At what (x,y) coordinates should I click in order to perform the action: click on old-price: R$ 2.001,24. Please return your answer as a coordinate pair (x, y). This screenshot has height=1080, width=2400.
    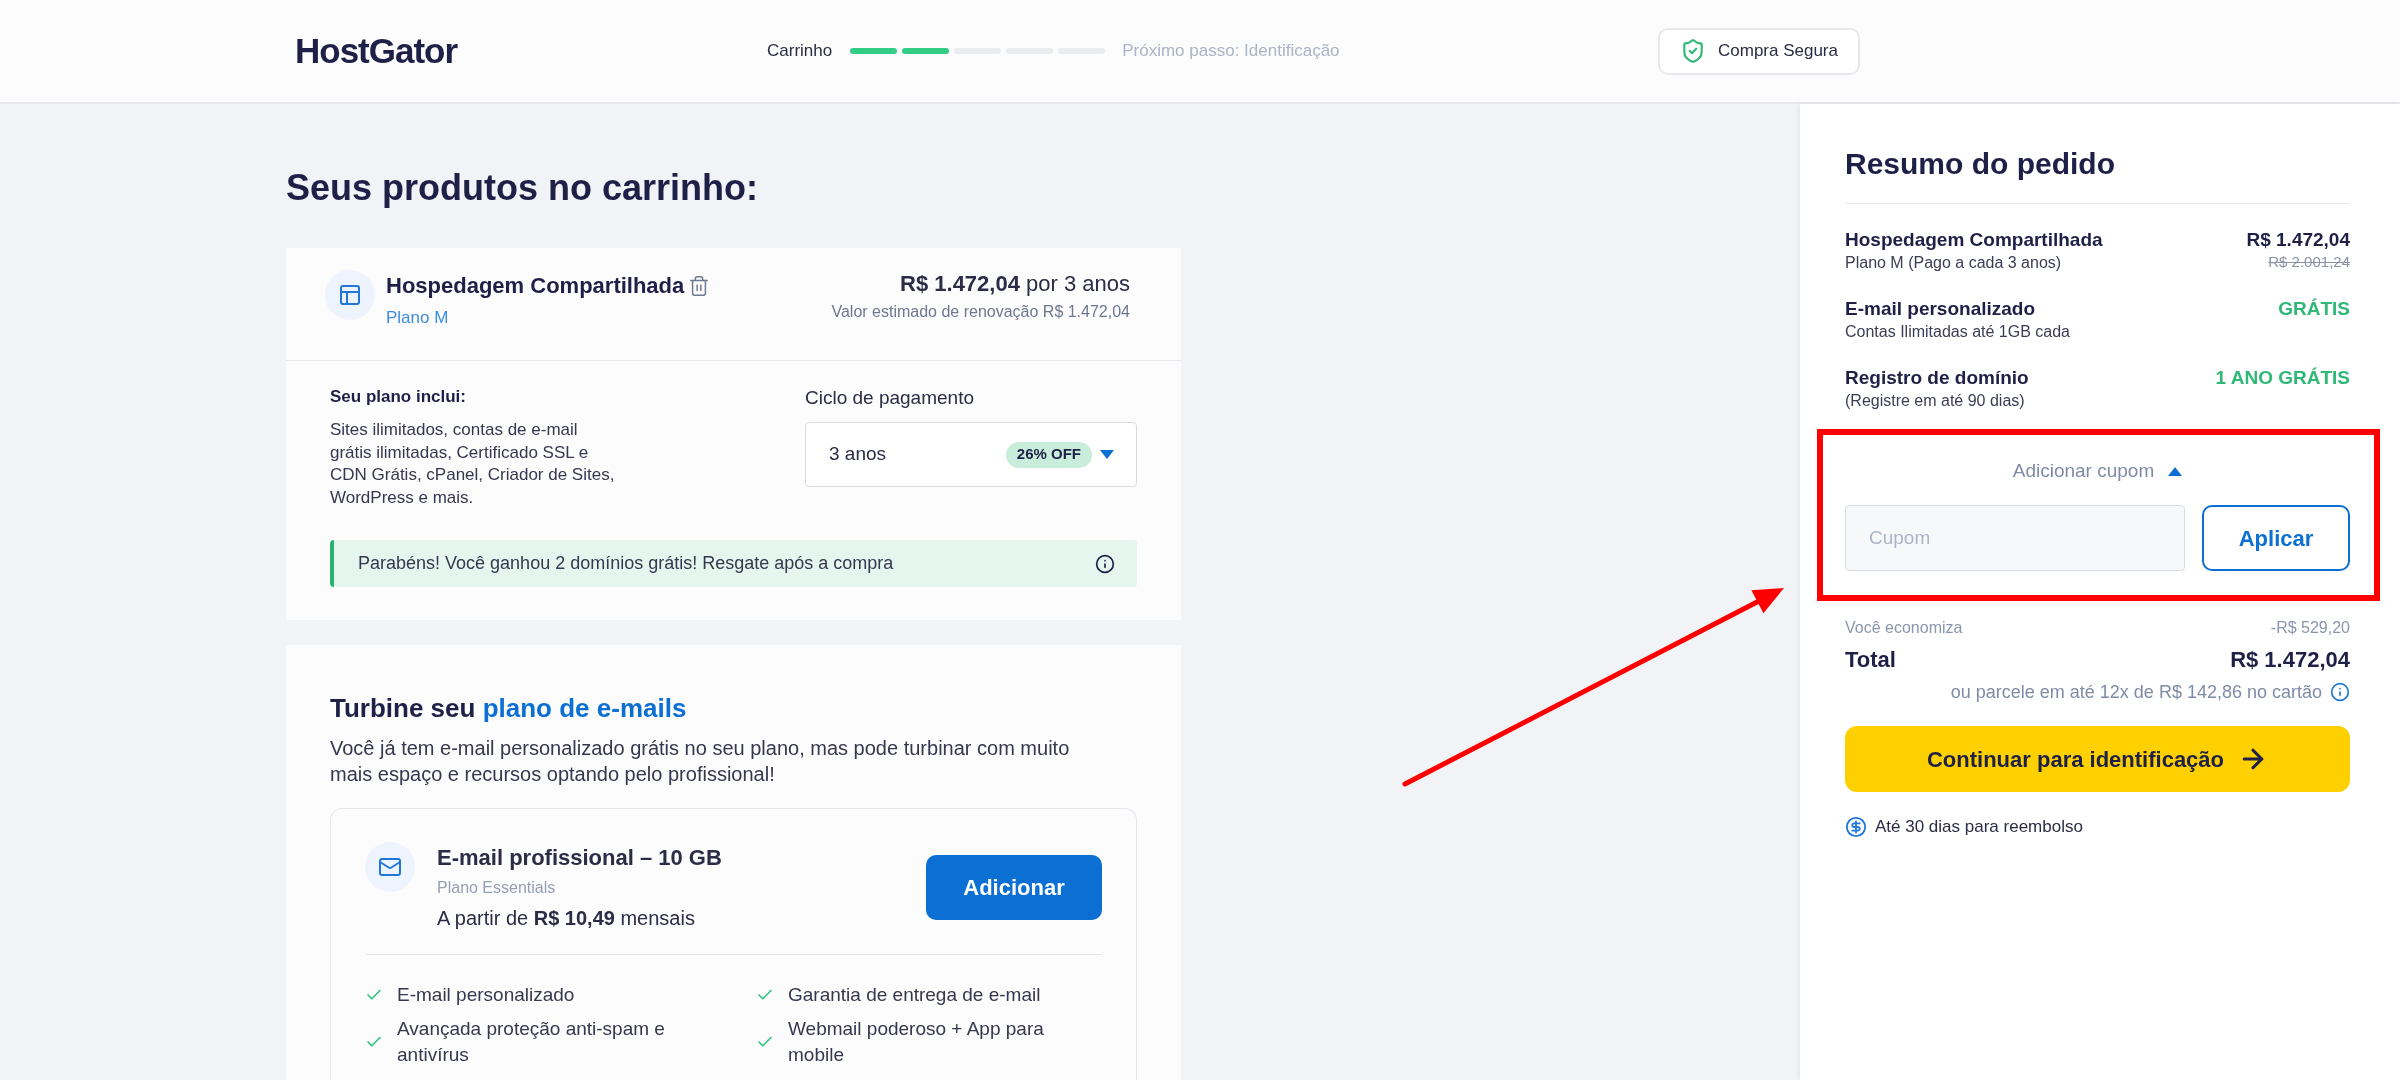
    Looking at the image, I should click on (2309, 262).